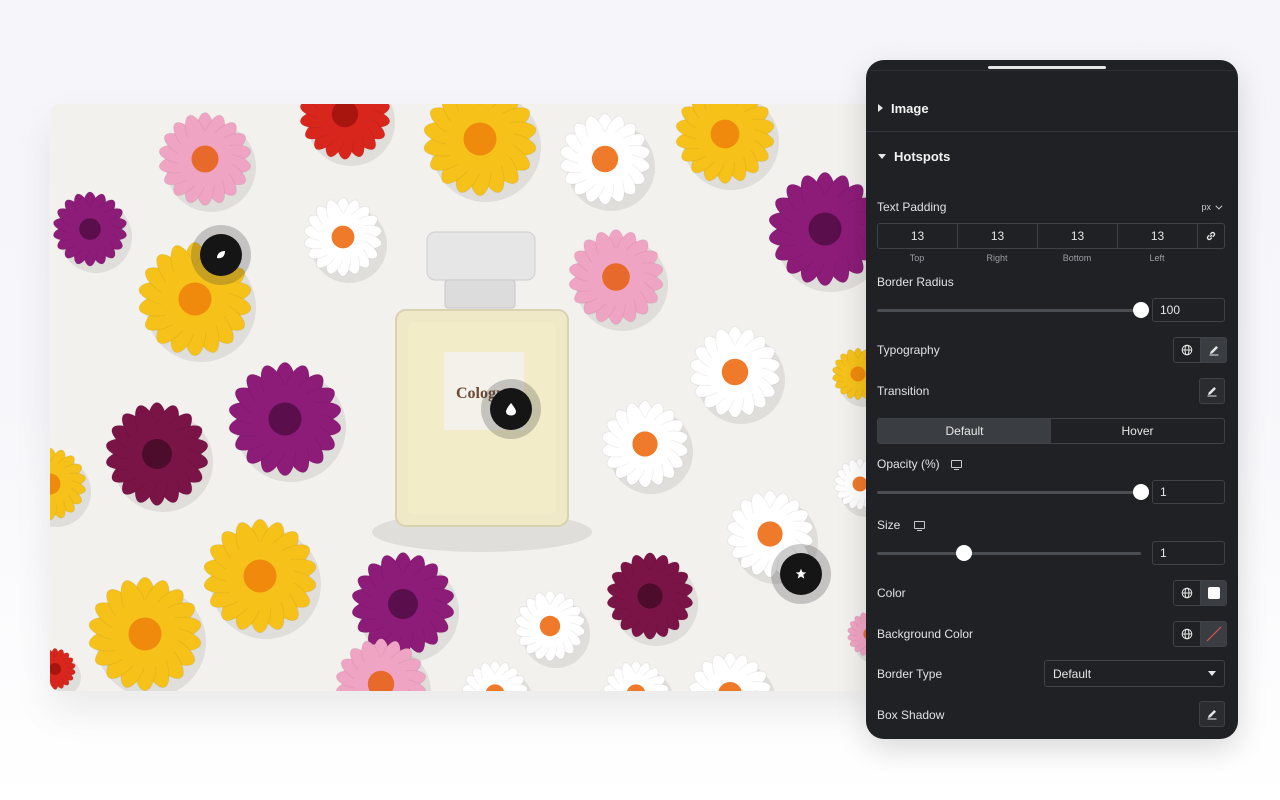 Image resolution: width=1280 pixels, height=800 pixels. Describe the element at coordinates (1157, 258) in the screenshot. I see `side-label-left: Left` at that location.